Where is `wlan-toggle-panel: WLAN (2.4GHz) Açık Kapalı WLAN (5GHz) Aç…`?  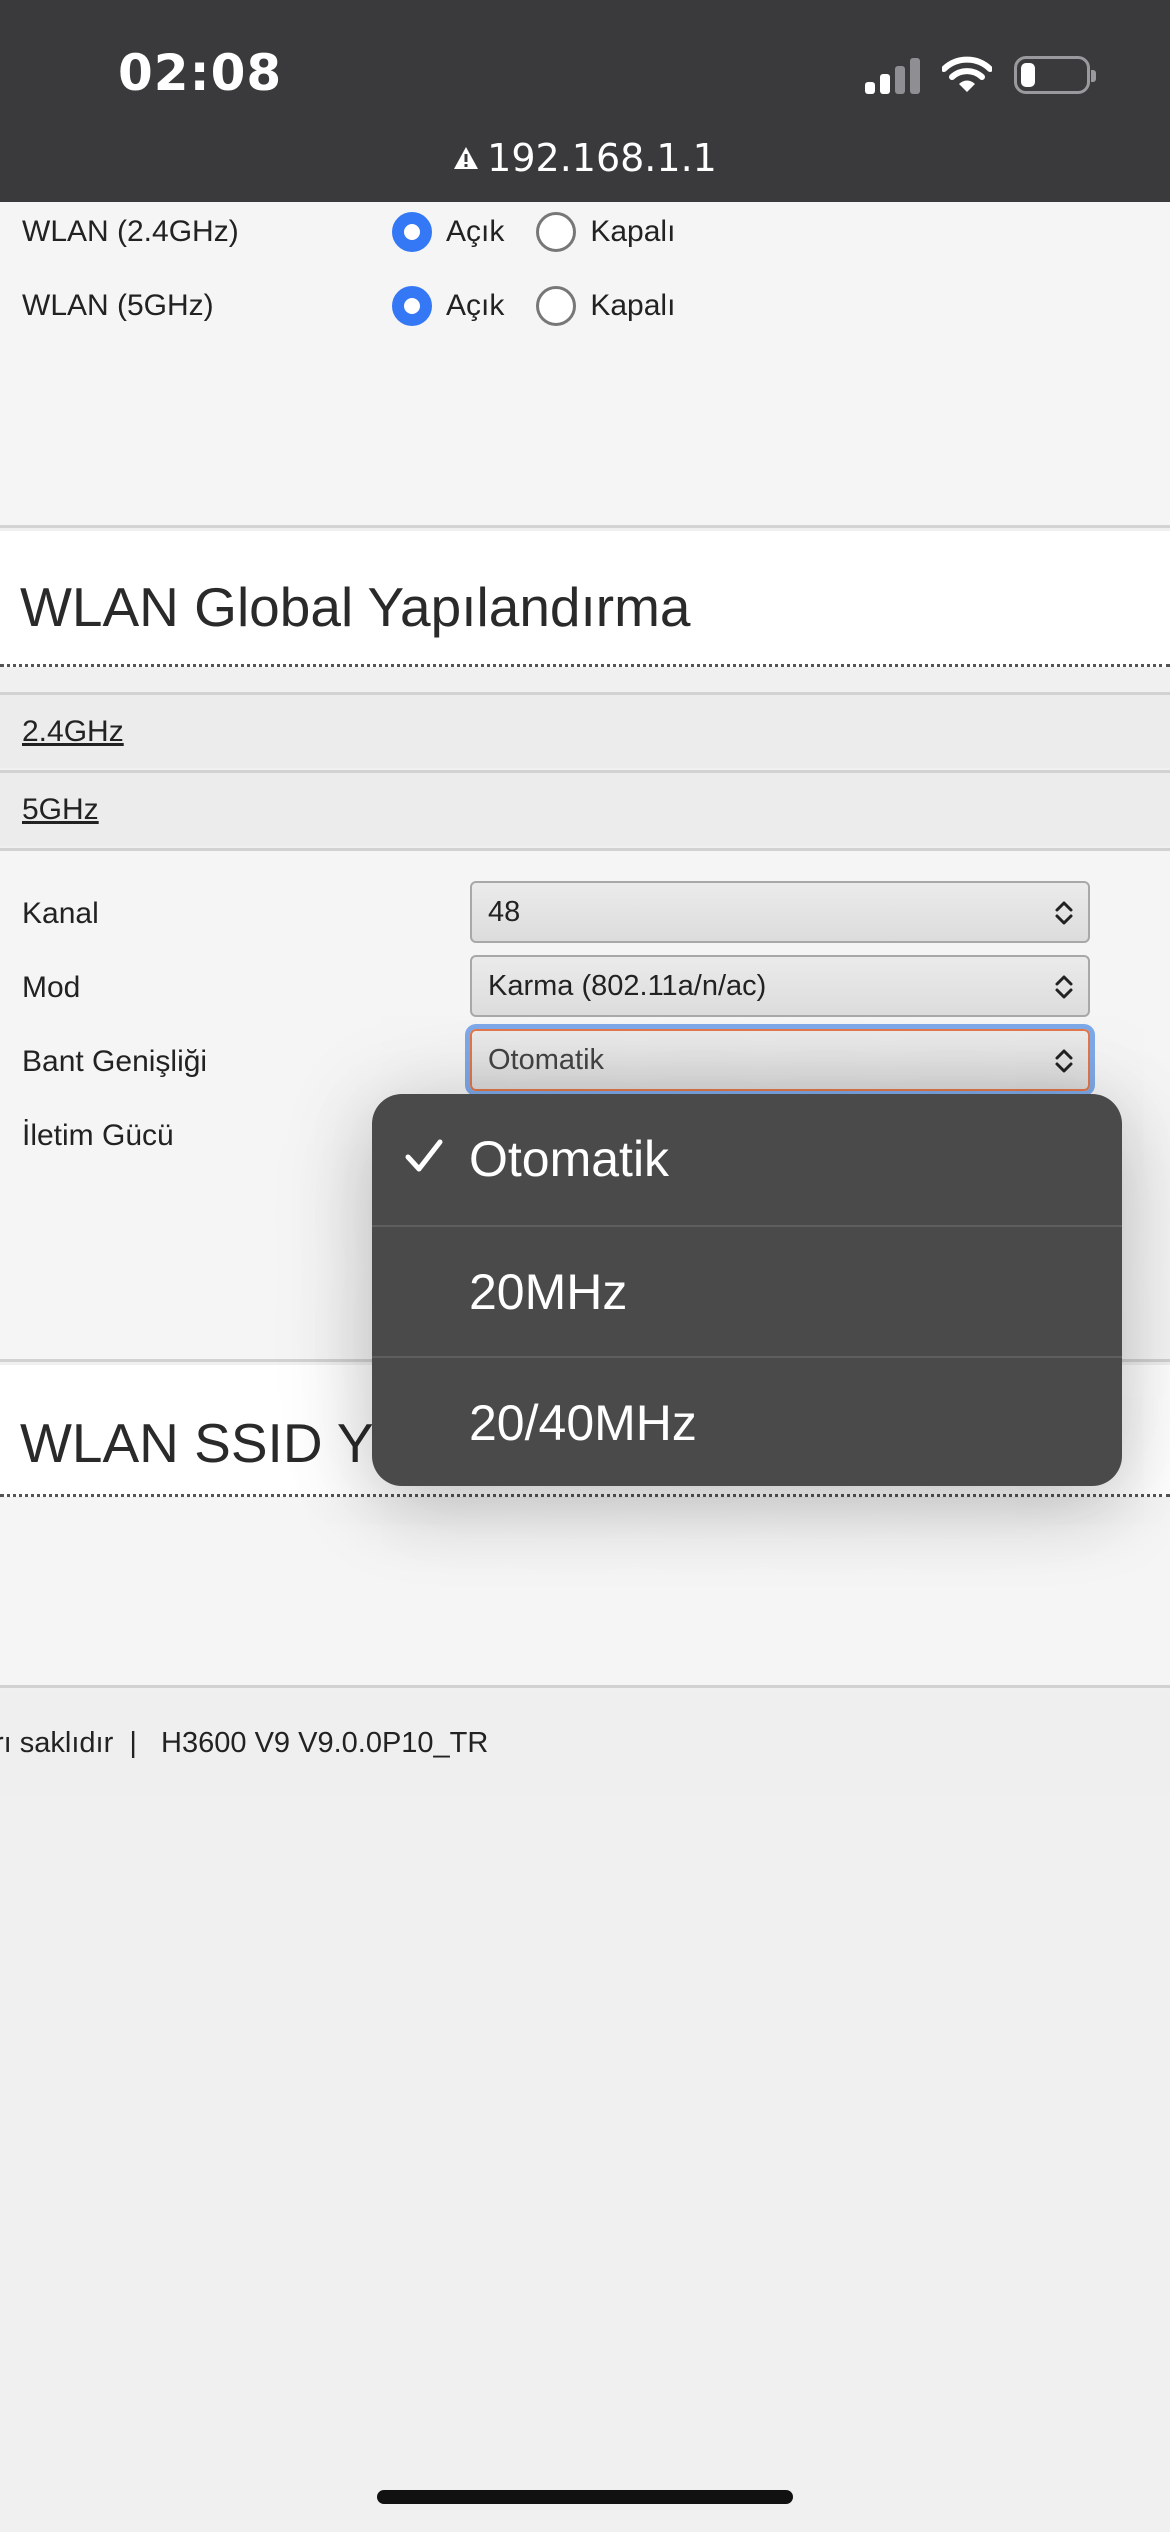
wlan-toggle-panel: WLAN (2.4GHz) Açık Kapalı WLAN (5GHz) Aç… is located at coordinates (585, 365).